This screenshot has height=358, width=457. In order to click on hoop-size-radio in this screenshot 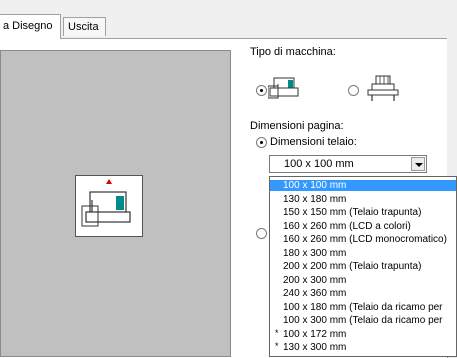, I will do `click(261, 142)`.